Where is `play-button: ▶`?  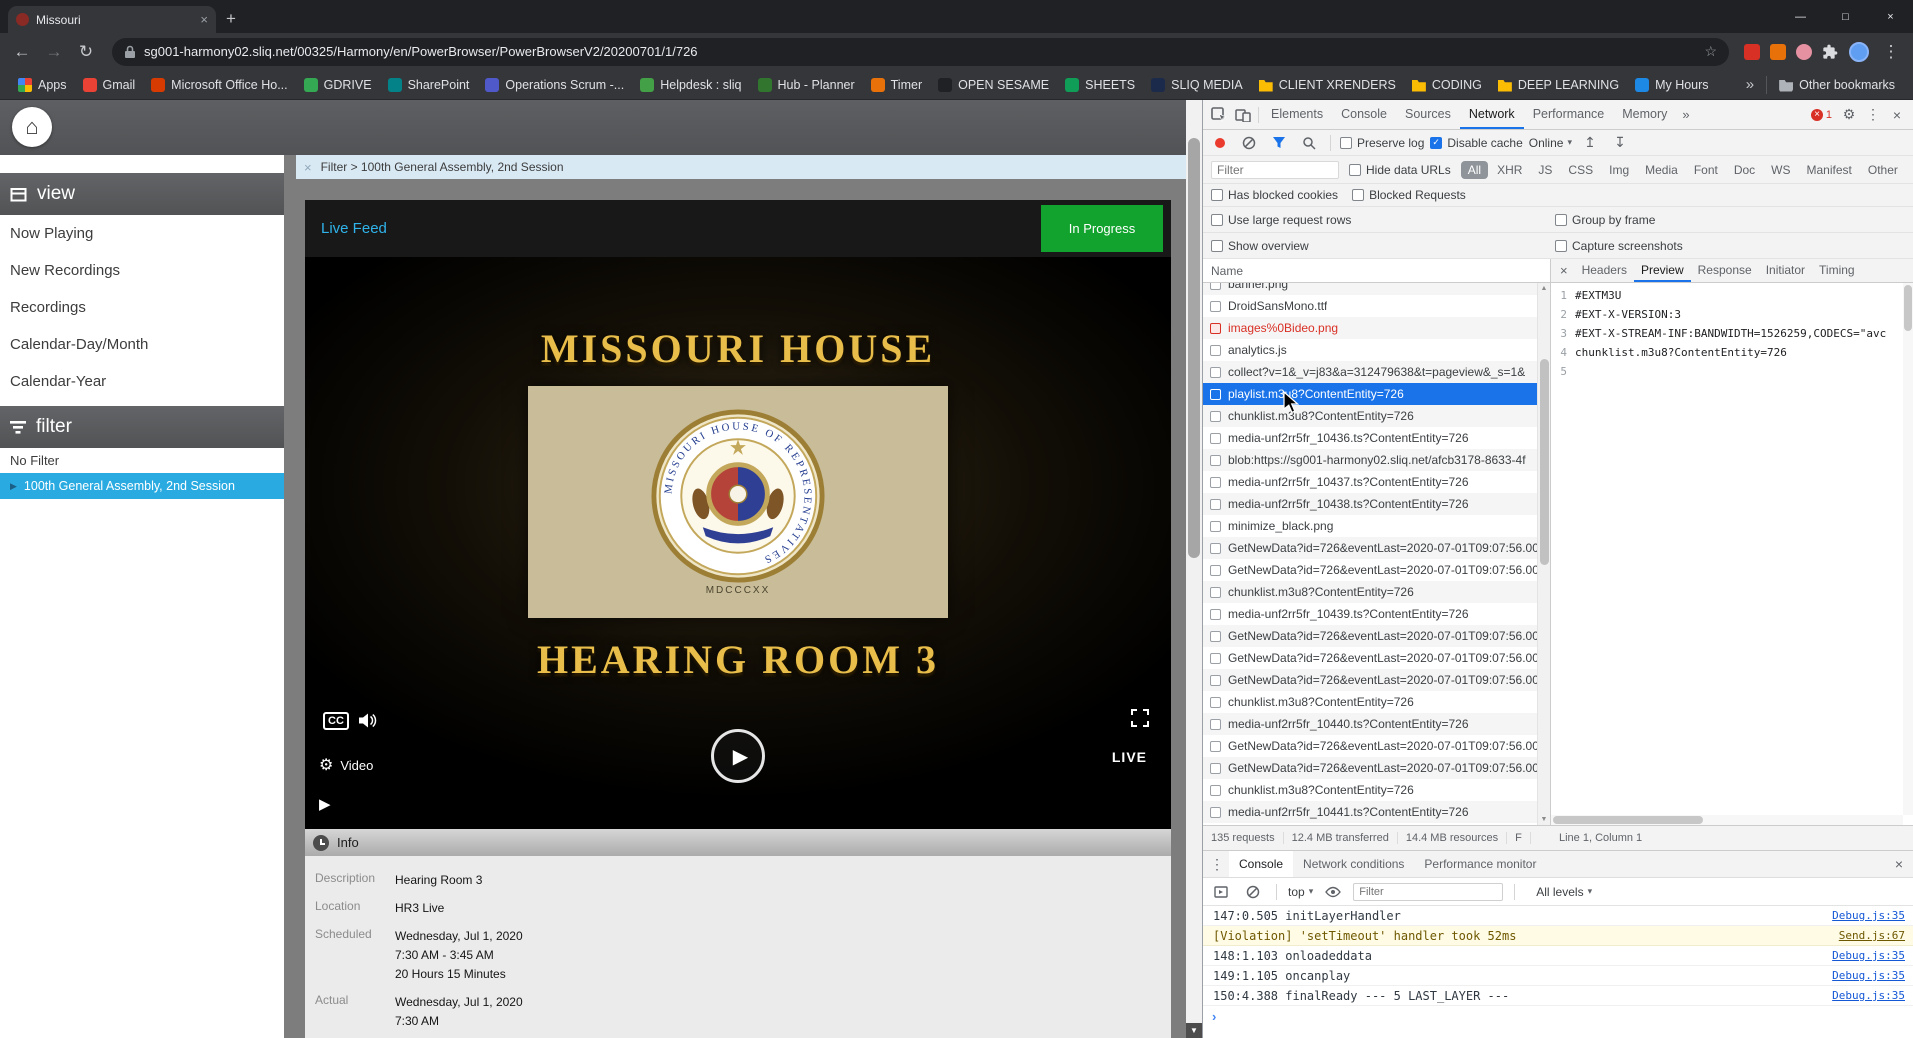
play-button: ▶ is located at coordinates (738, 756).